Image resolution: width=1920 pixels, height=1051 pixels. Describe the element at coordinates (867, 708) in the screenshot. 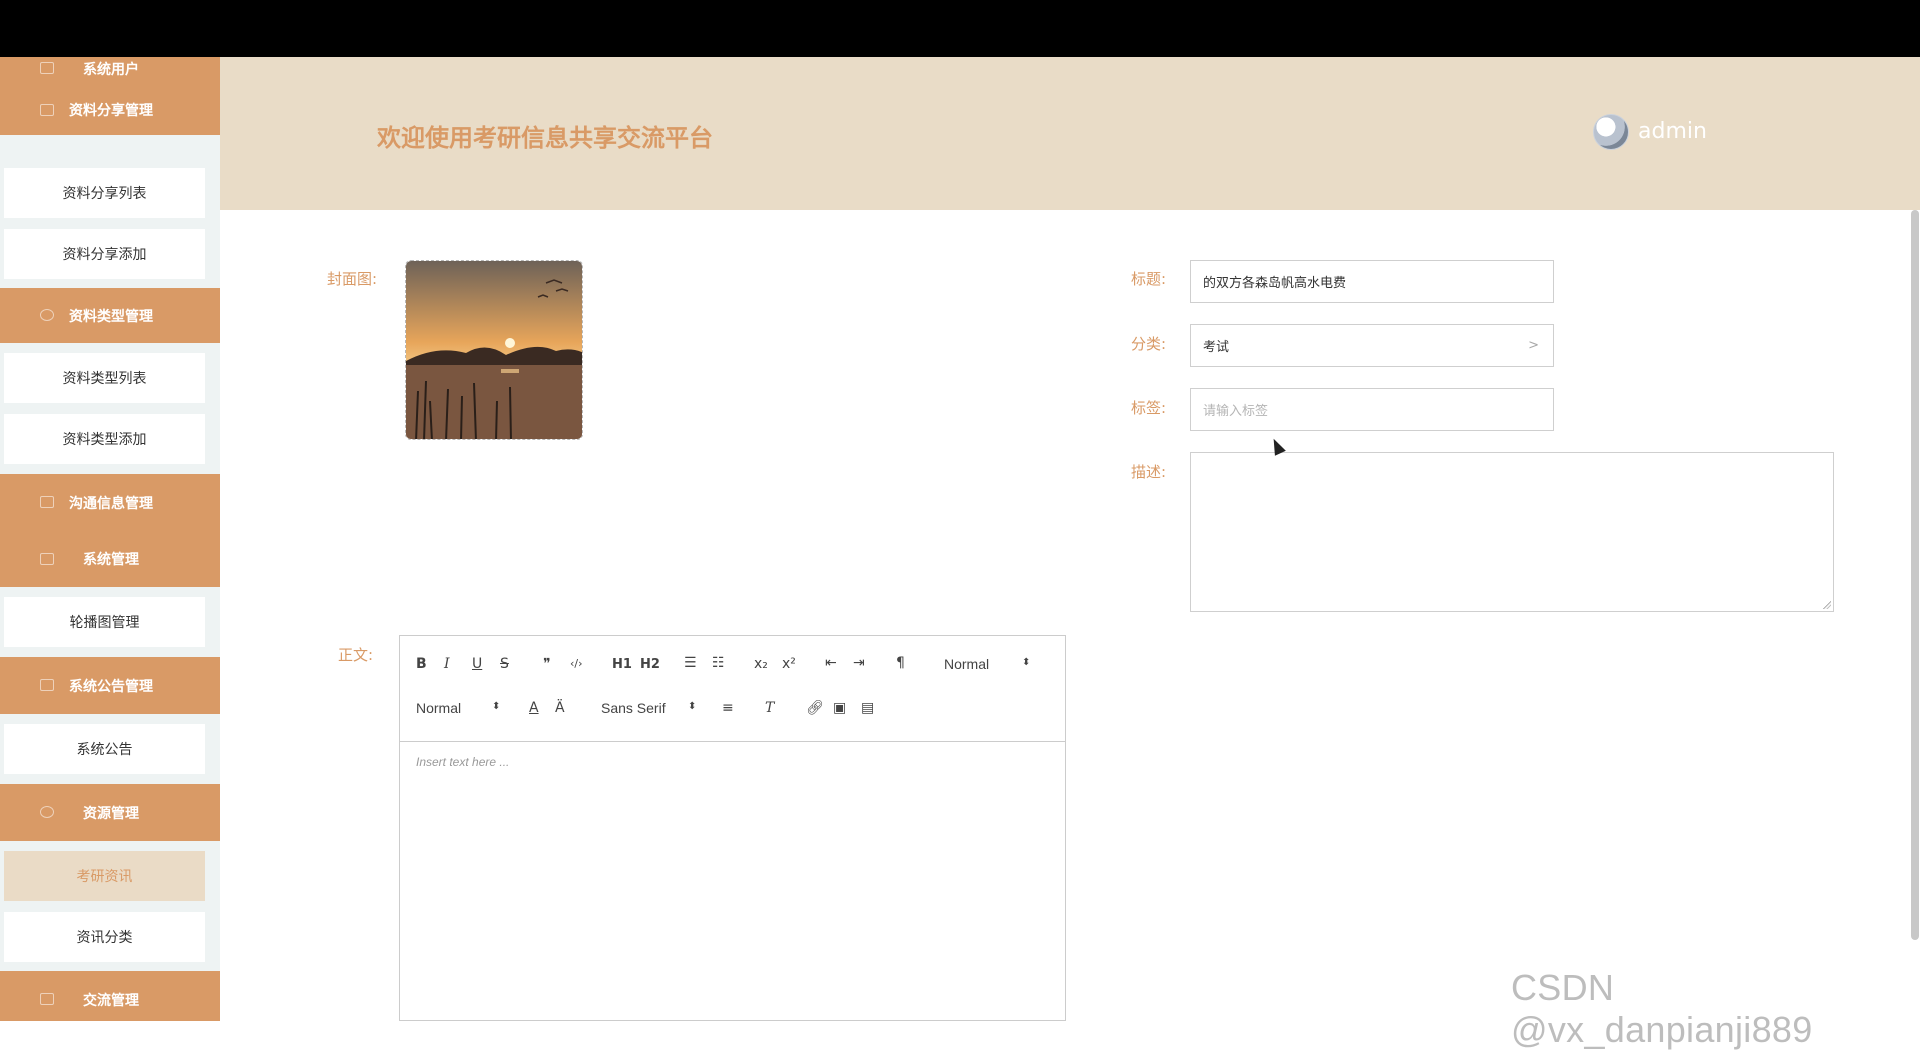

I see `video-icon: ▤` at that location.